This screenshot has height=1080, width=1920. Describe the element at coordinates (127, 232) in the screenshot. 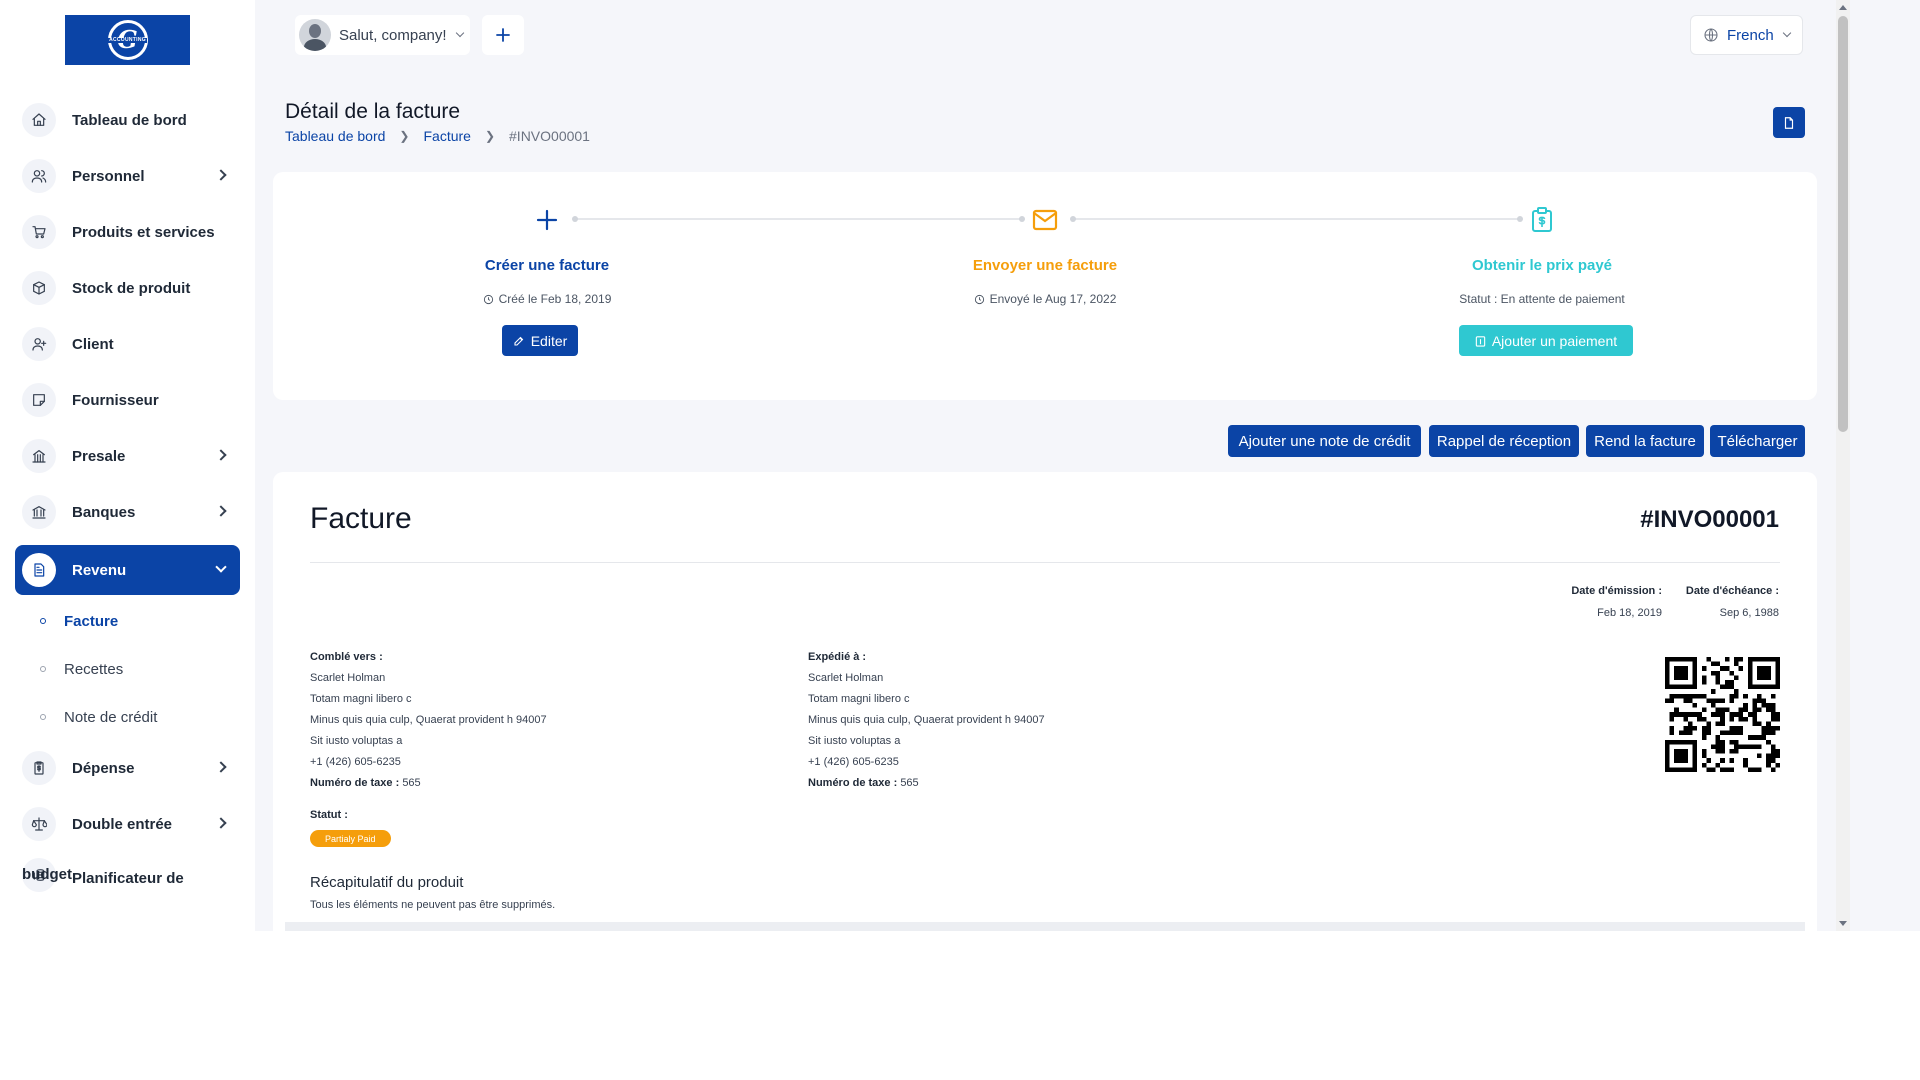

I see `sidebar-item-produits: Produits et services` at that location.